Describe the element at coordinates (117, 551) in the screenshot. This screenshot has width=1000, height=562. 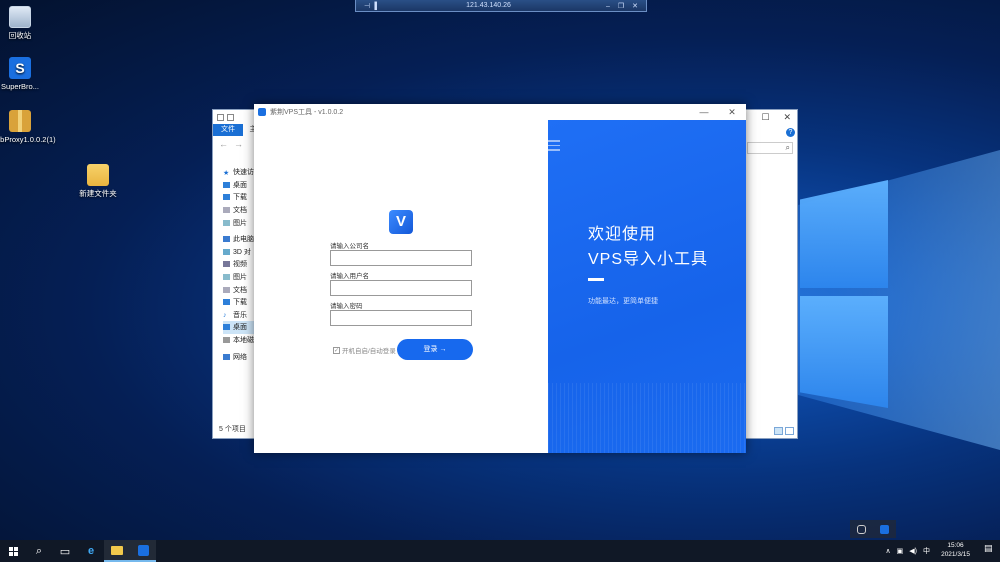
I see `file-explorer-taskbar-icon` at that location.